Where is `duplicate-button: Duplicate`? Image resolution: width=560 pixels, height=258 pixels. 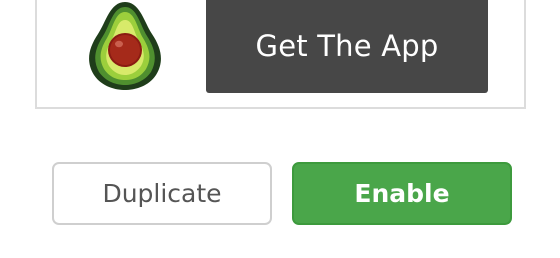 duplicate-button: Duplicate is located at coordinates (162, 193).